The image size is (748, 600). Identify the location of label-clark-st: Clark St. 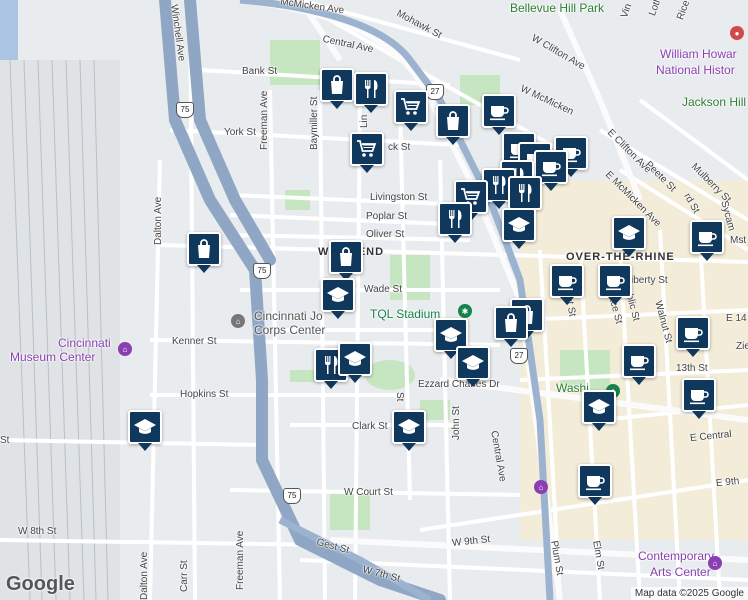
(370, 426).